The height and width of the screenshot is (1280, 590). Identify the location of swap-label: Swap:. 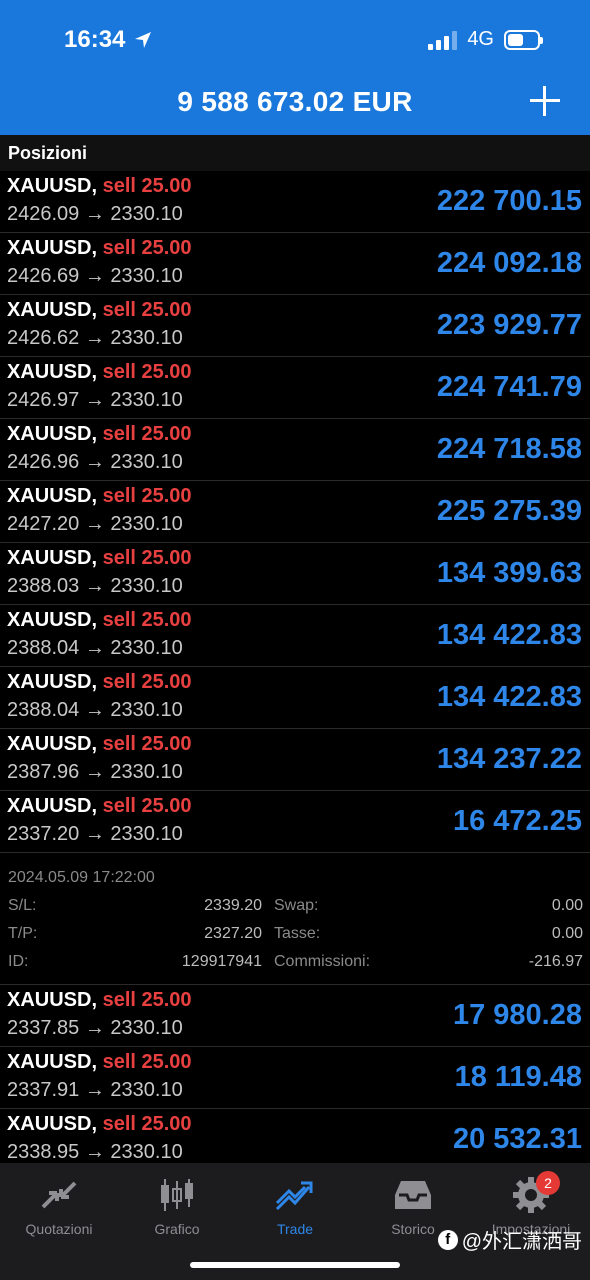
(296, 905).